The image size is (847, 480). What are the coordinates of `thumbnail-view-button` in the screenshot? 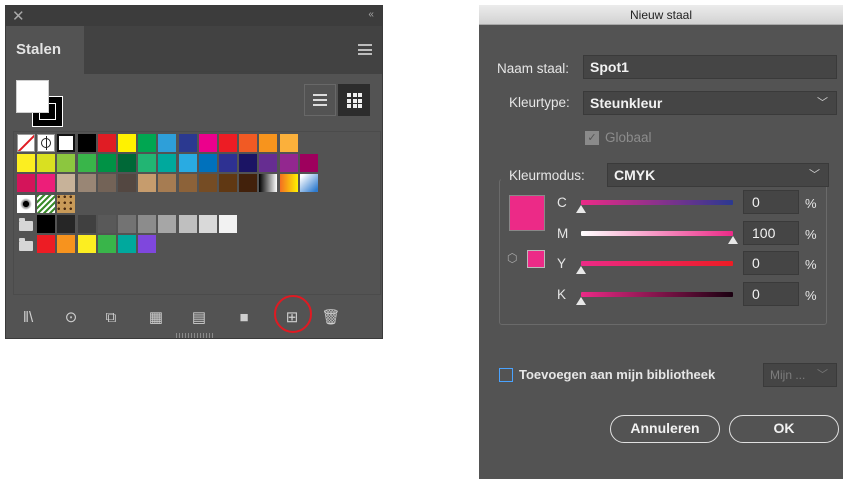 It's located at (354, 100).